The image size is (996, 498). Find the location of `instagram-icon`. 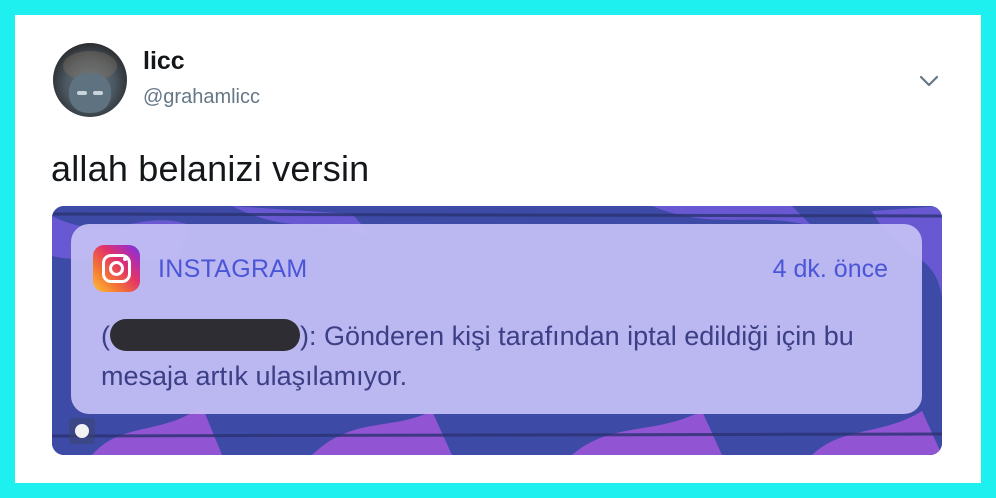

instagram-icon is located at coordinates (116, 268).